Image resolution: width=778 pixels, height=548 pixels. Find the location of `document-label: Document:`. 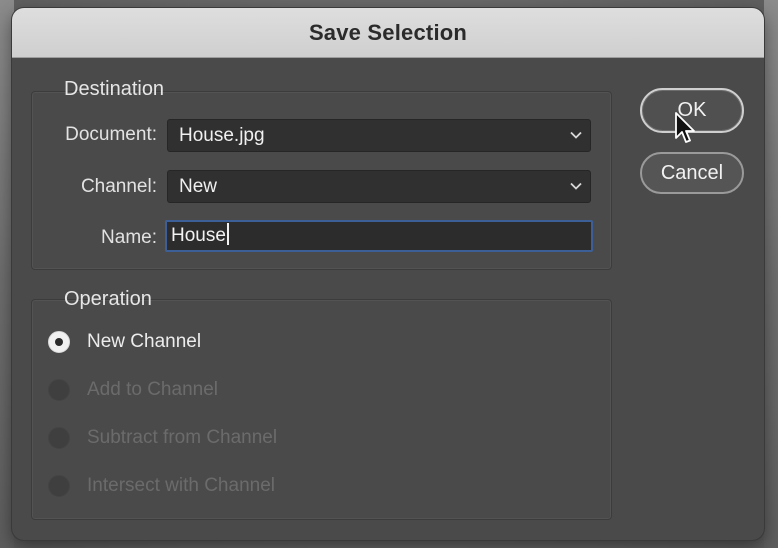

document-label: Document: is located at coordinates (111, 134).